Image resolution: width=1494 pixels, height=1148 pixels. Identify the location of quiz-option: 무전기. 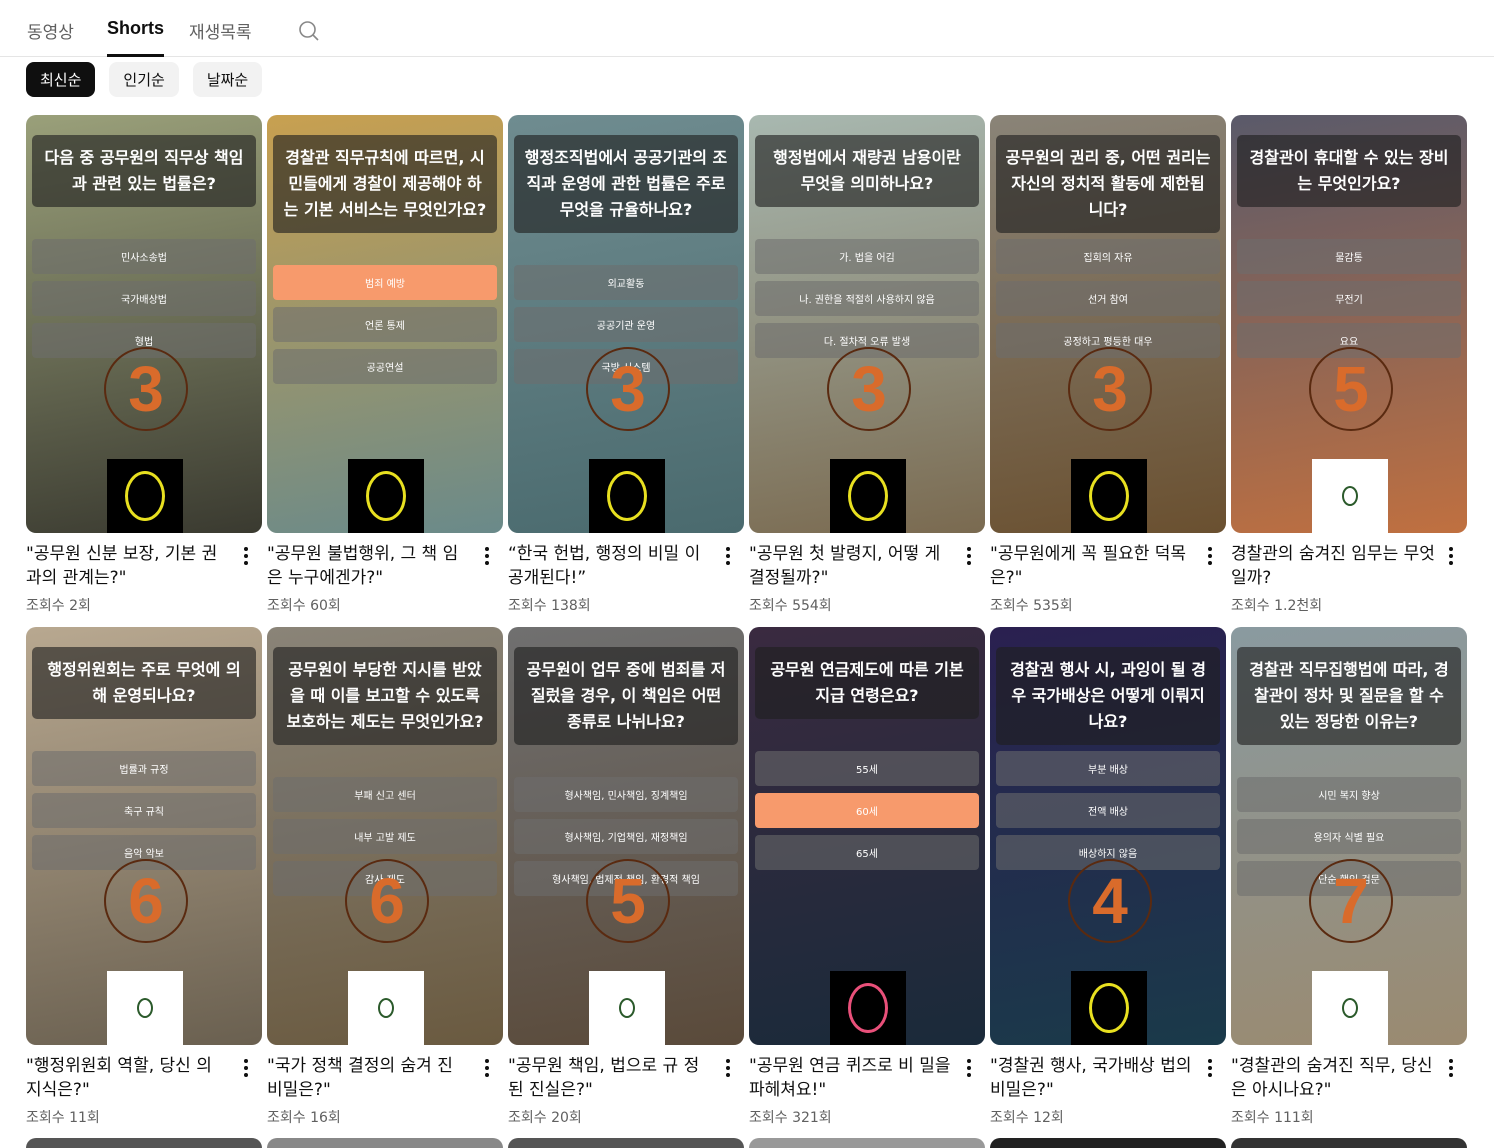
(1349, 298).